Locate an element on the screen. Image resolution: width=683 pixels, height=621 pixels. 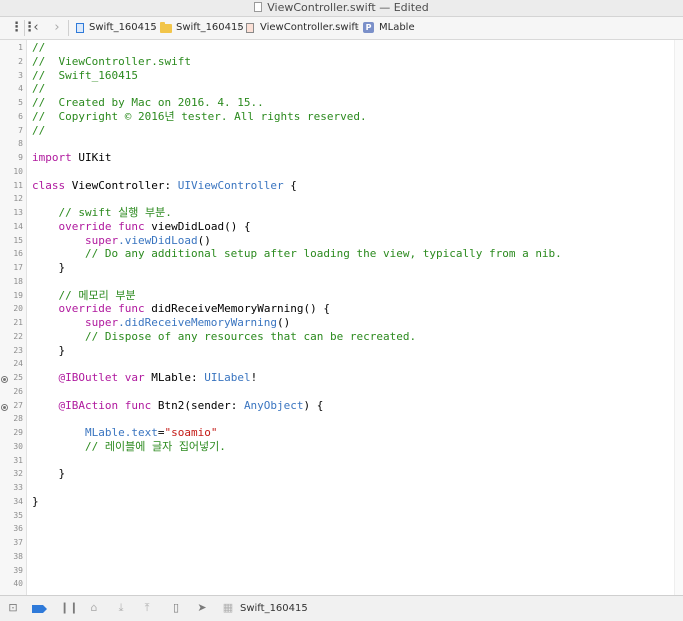
string-literal: "soamio" is located at coordinates (191, 432).